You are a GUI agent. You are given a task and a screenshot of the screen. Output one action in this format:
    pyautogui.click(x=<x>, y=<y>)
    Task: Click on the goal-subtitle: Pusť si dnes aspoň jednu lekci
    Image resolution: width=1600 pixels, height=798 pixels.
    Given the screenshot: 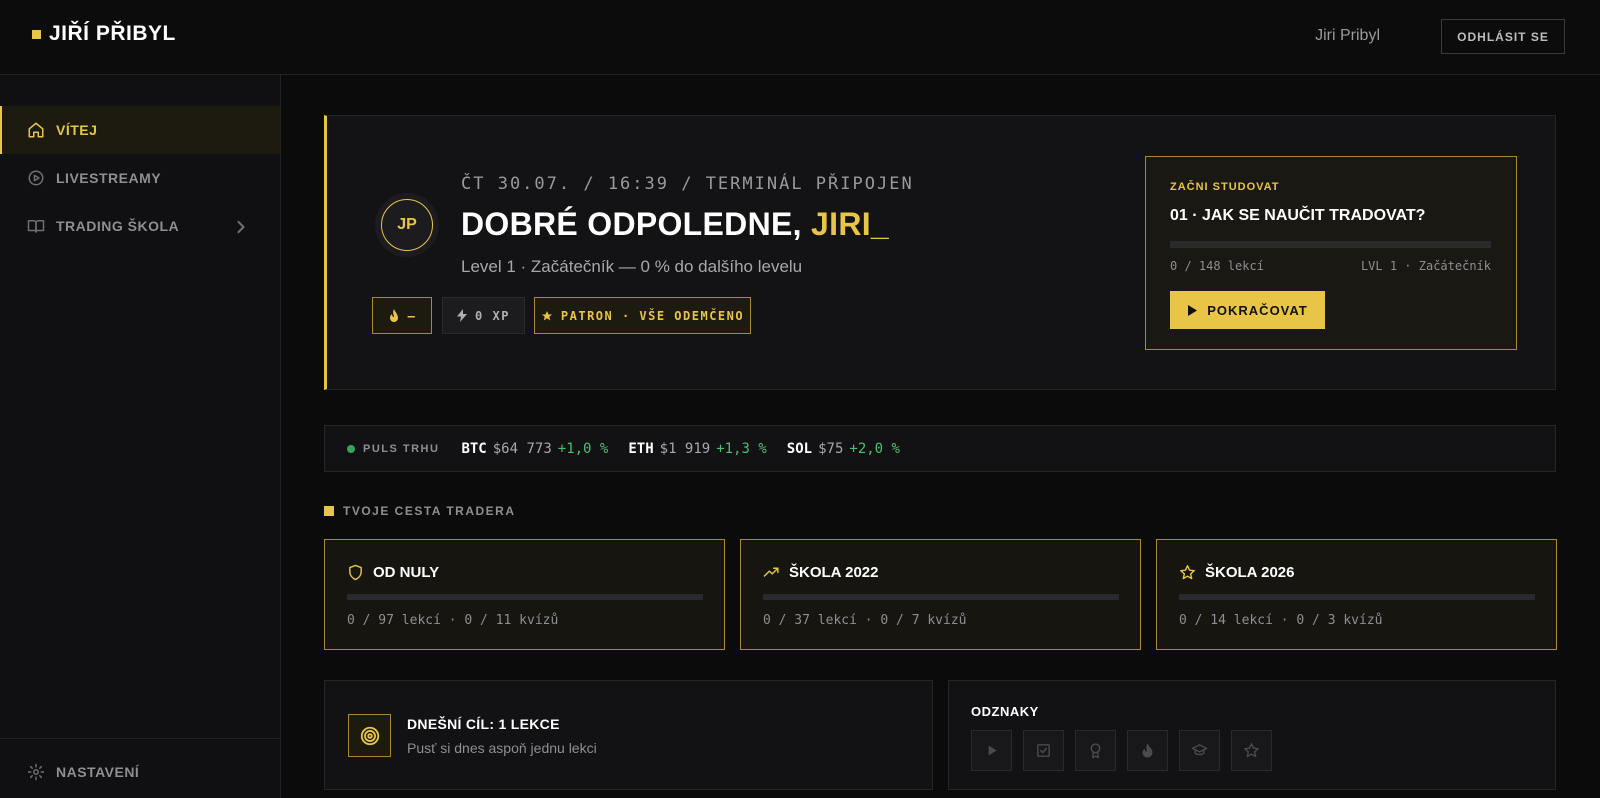 What is the action you would take?
    pyautogui.click(x=502, y=748)
    